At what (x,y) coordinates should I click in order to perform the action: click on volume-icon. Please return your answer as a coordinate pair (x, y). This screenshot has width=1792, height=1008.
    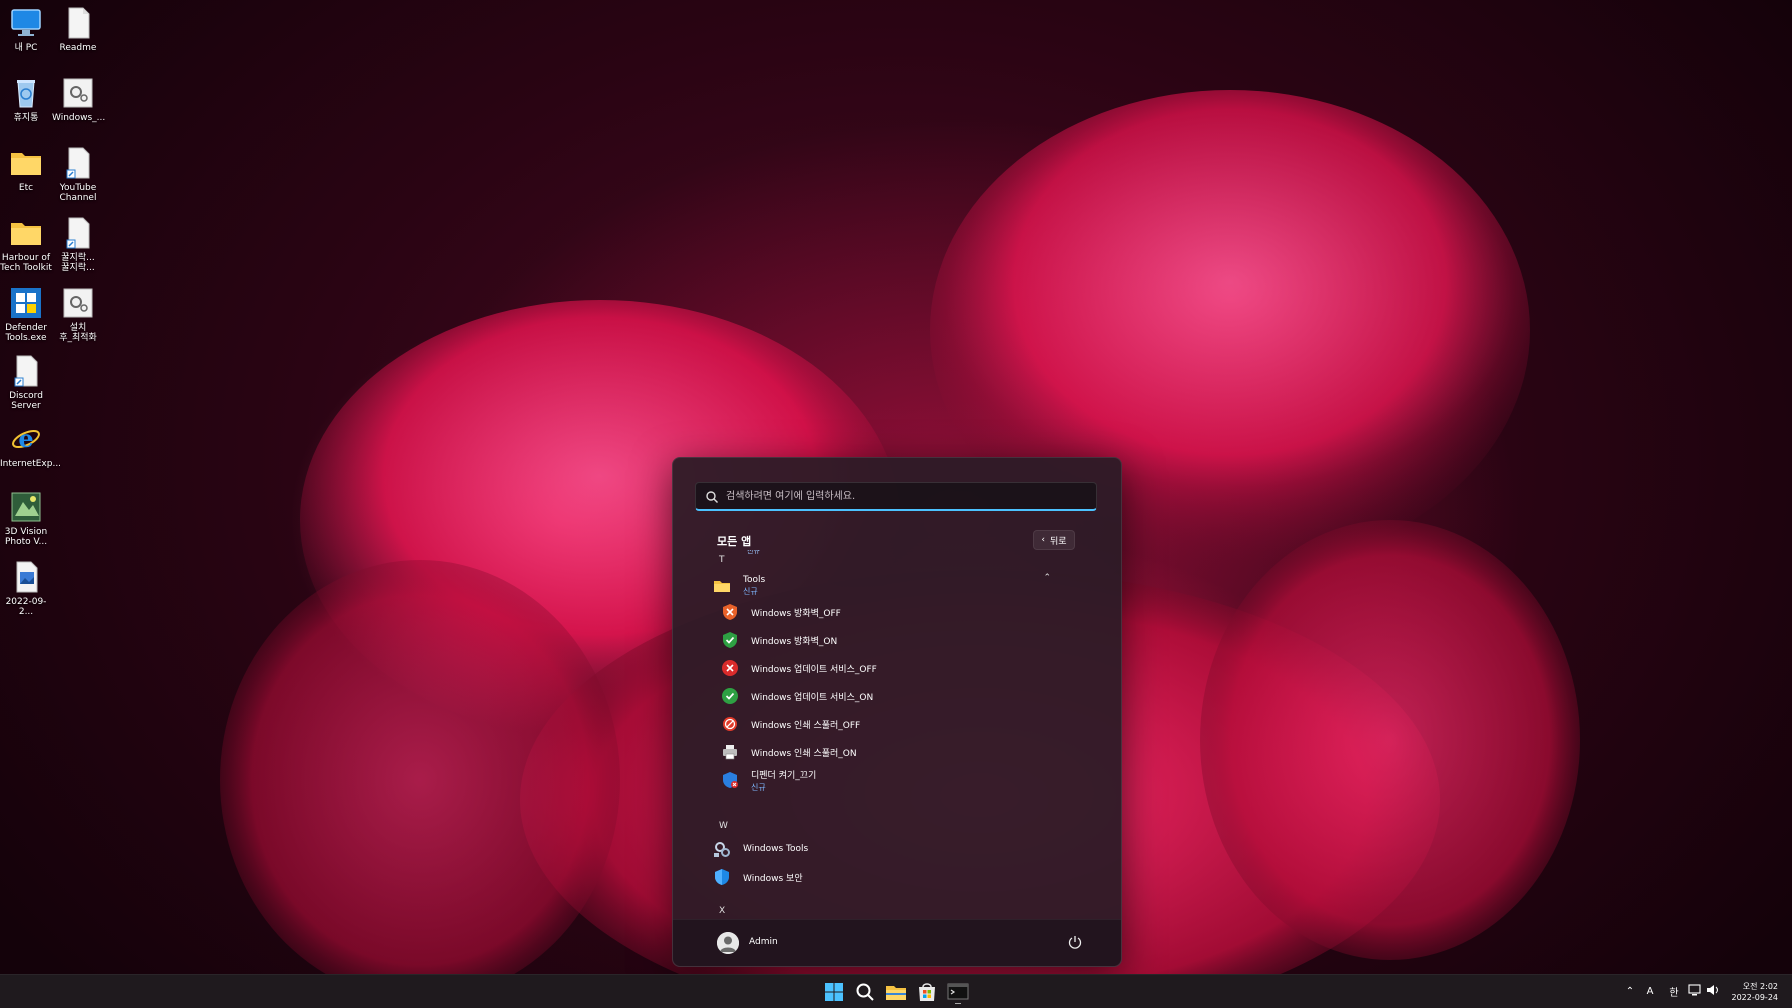
    Looking at the image, I should click on (1713, 991).